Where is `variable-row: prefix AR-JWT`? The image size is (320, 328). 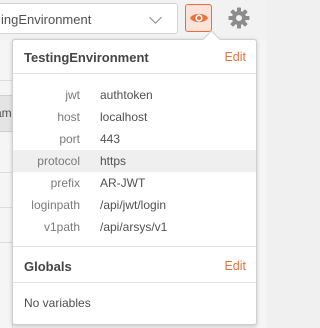 variable-row: prefix AR-JWT is located at coordinates (134, 183).